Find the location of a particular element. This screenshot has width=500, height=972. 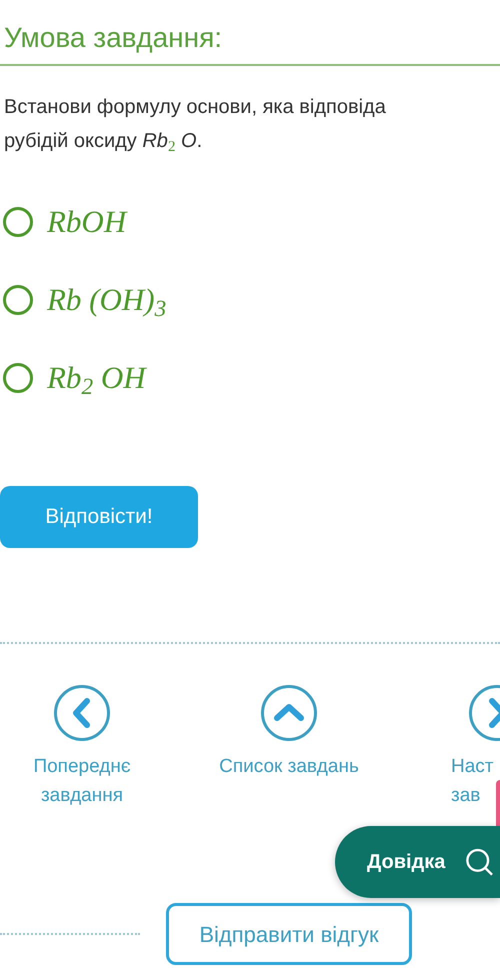

option-label: RbOH is located at coordinates (86, 222).